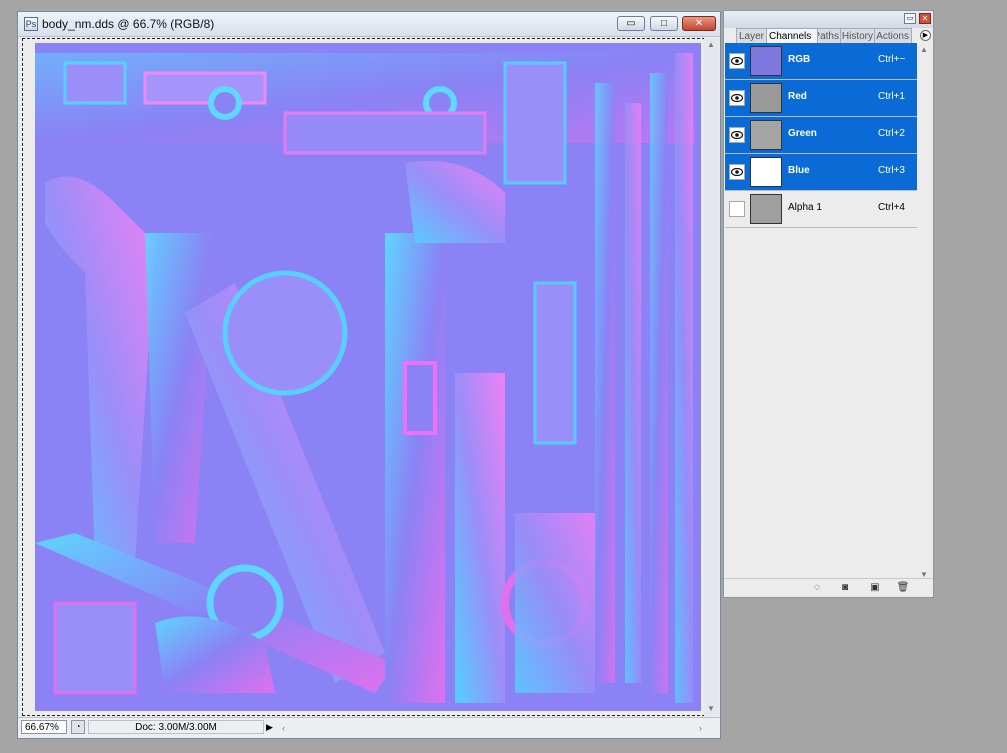 Image resolution: width=1007 pixels, height=753 pixels. I want to click on tab-history: History, so click(858, 35).